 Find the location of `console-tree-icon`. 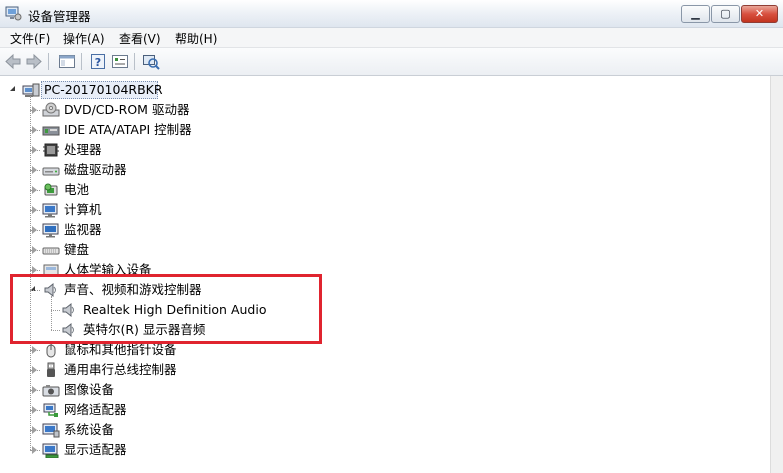

console-tree-icon is located at coordinates (67, 61).